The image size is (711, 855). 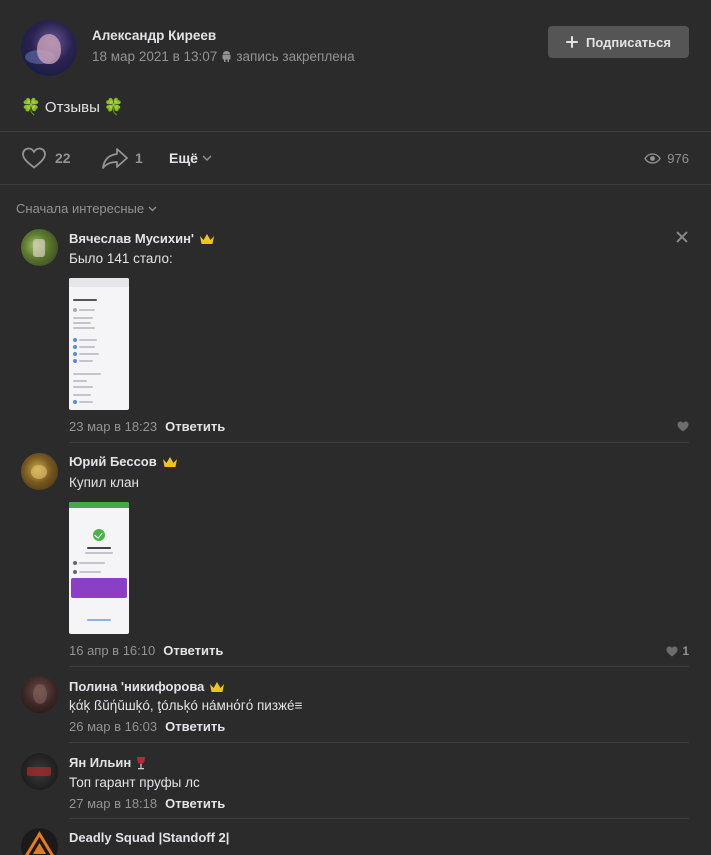 What do you see at coordinates (113, 426) in the screenshot?
I see `comment-date: 23 мар в 18:23` at bounding box center [113, 426].